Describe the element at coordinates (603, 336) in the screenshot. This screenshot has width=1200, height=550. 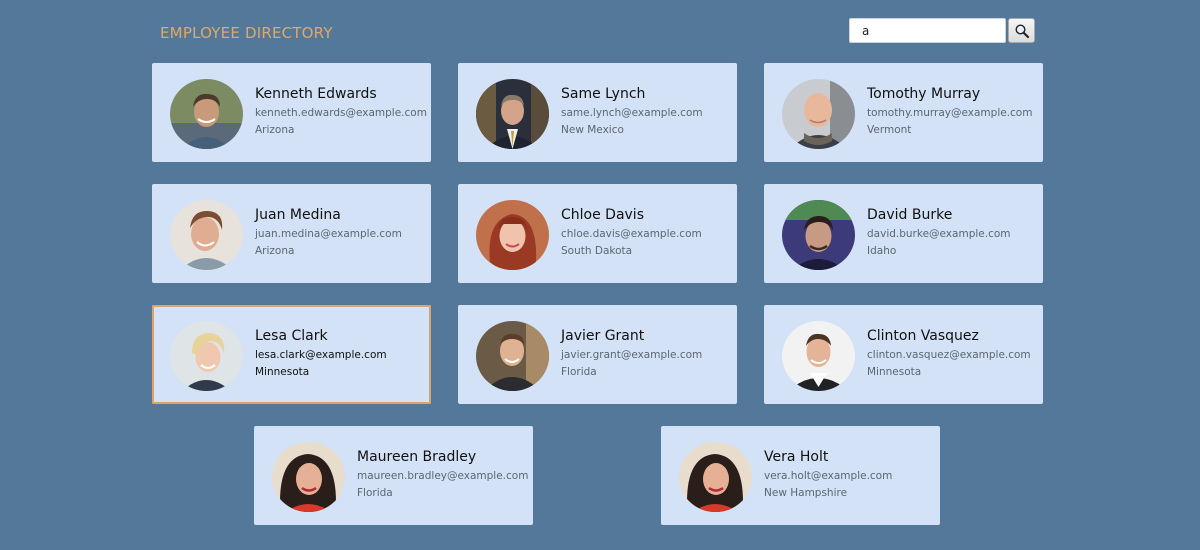
I see `employee-name: Javier Grant` at that location.